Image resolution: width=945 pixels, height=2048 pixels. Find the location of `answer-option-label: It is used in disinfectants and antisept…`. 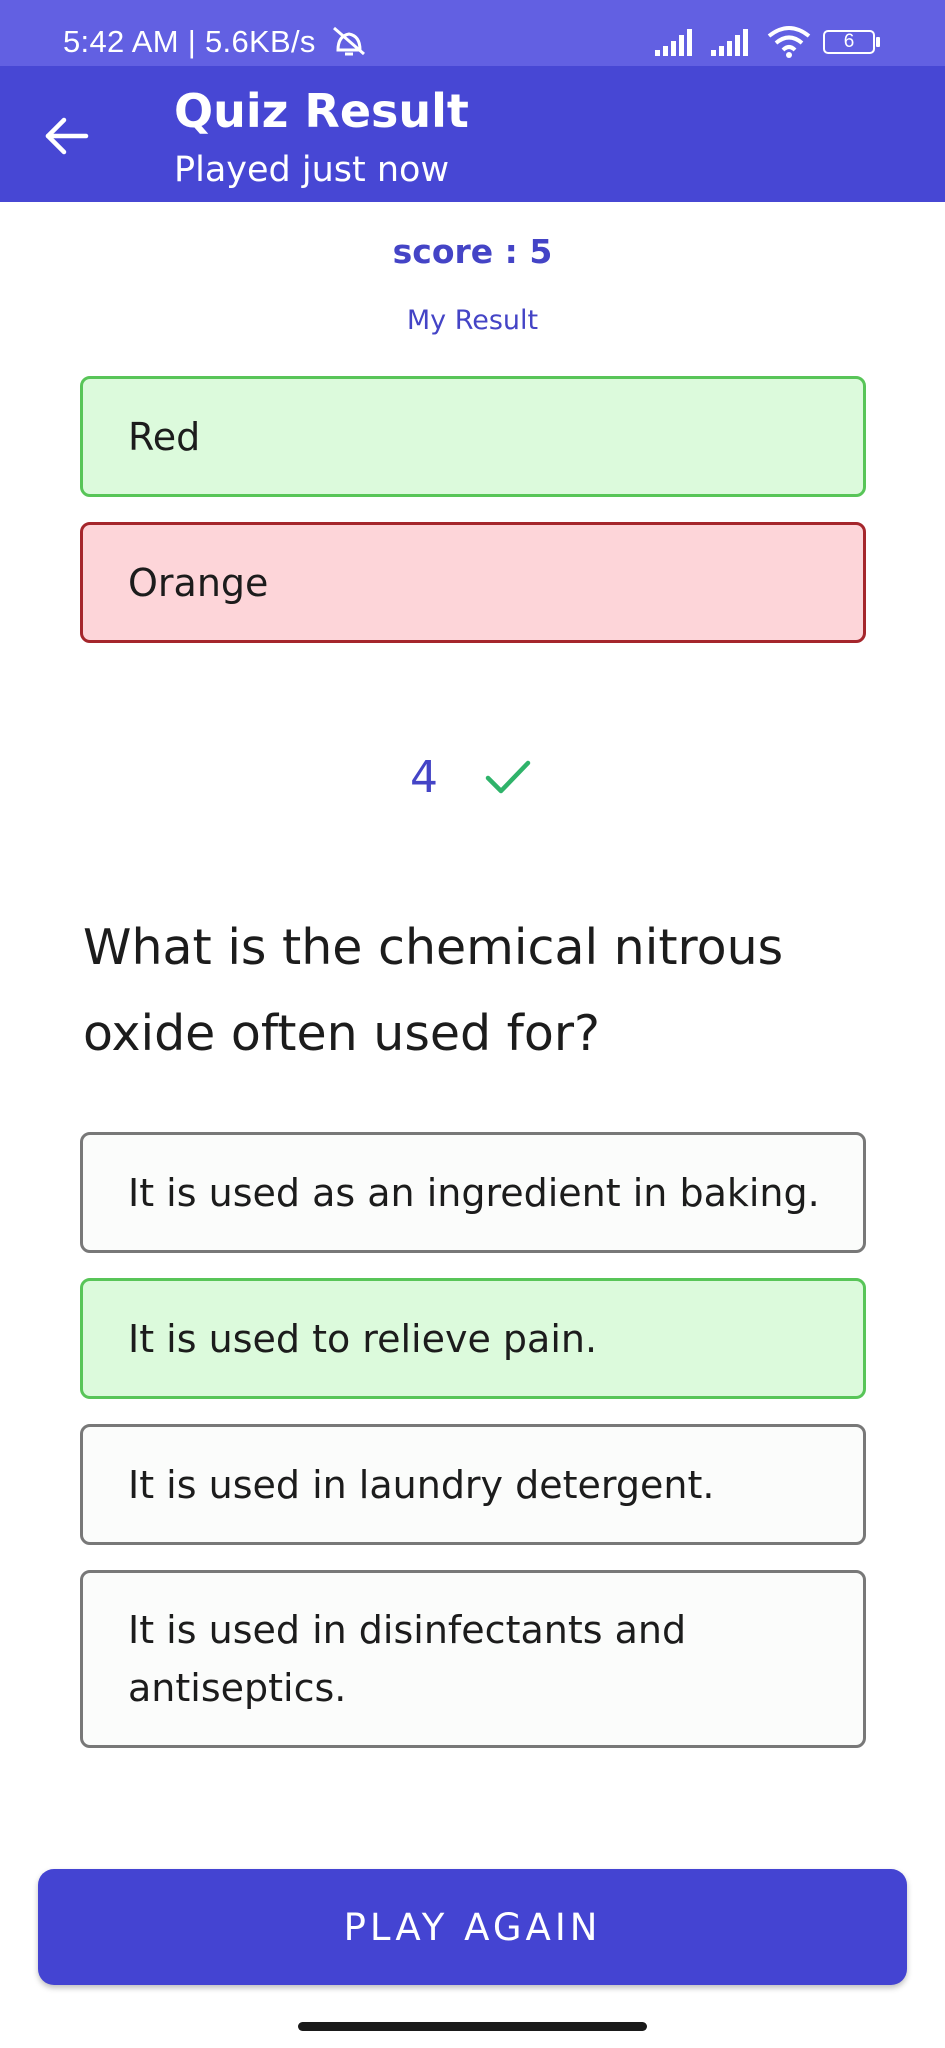

answer-option-label: It is used in disinfectants and antisept… is located at coordinates (407, 1659).